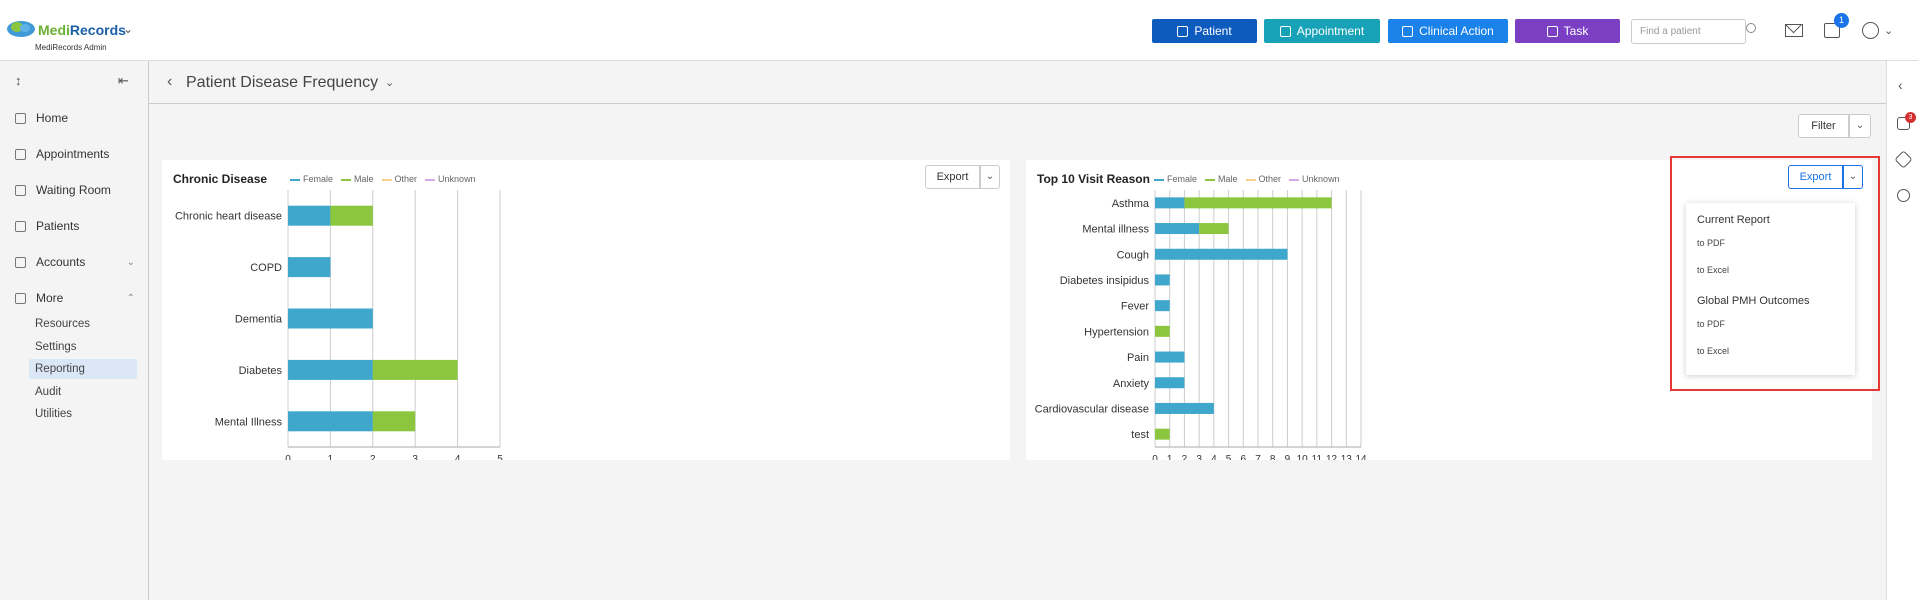 Image resolution: width=1918 pixels, height=600 pixels. I want to click on task-button: Task, so click(1567, 31).